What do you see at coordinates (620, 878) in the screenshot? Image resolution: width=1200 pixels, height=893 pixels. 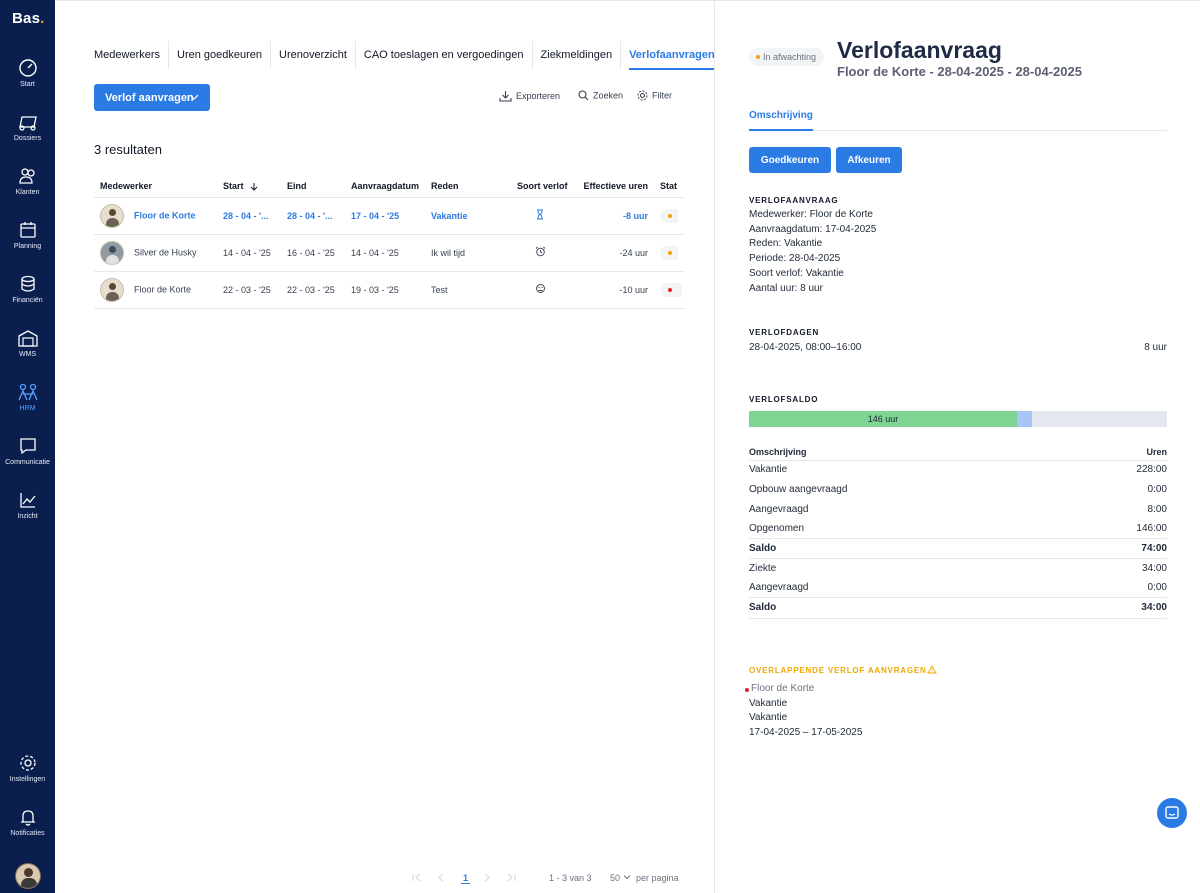 I see `per-page-select: 50` at bounding box center [620, 878].